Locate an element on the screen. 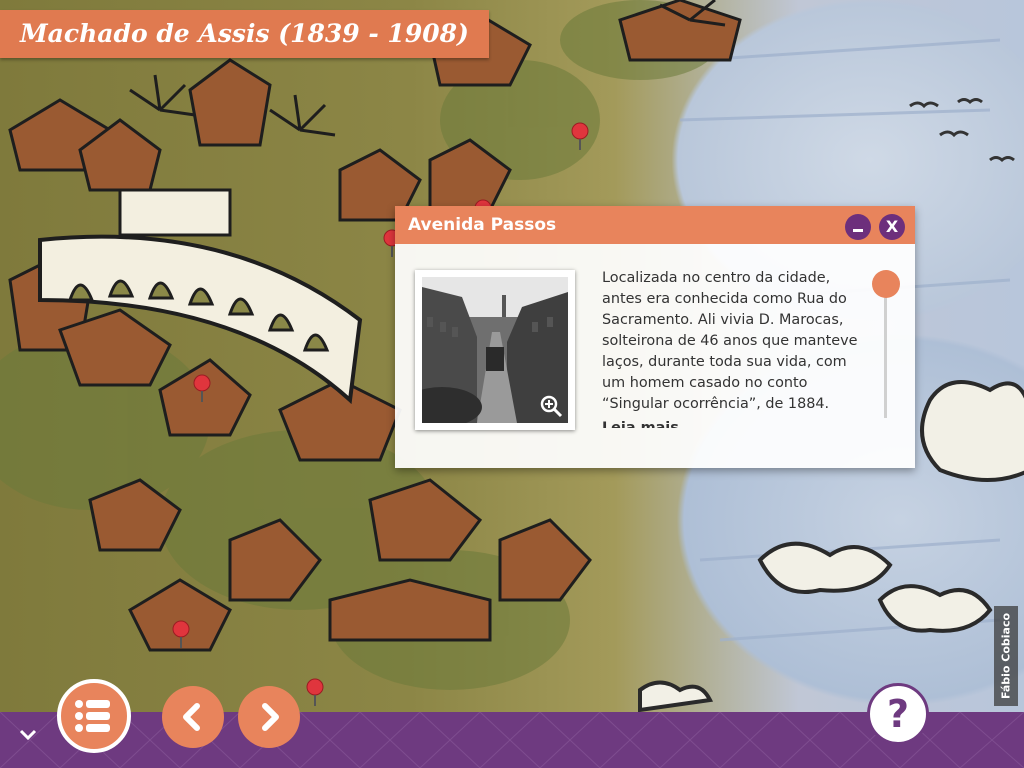 The image size is (1024, 768). list-icon is located at coordinates (92, 716).